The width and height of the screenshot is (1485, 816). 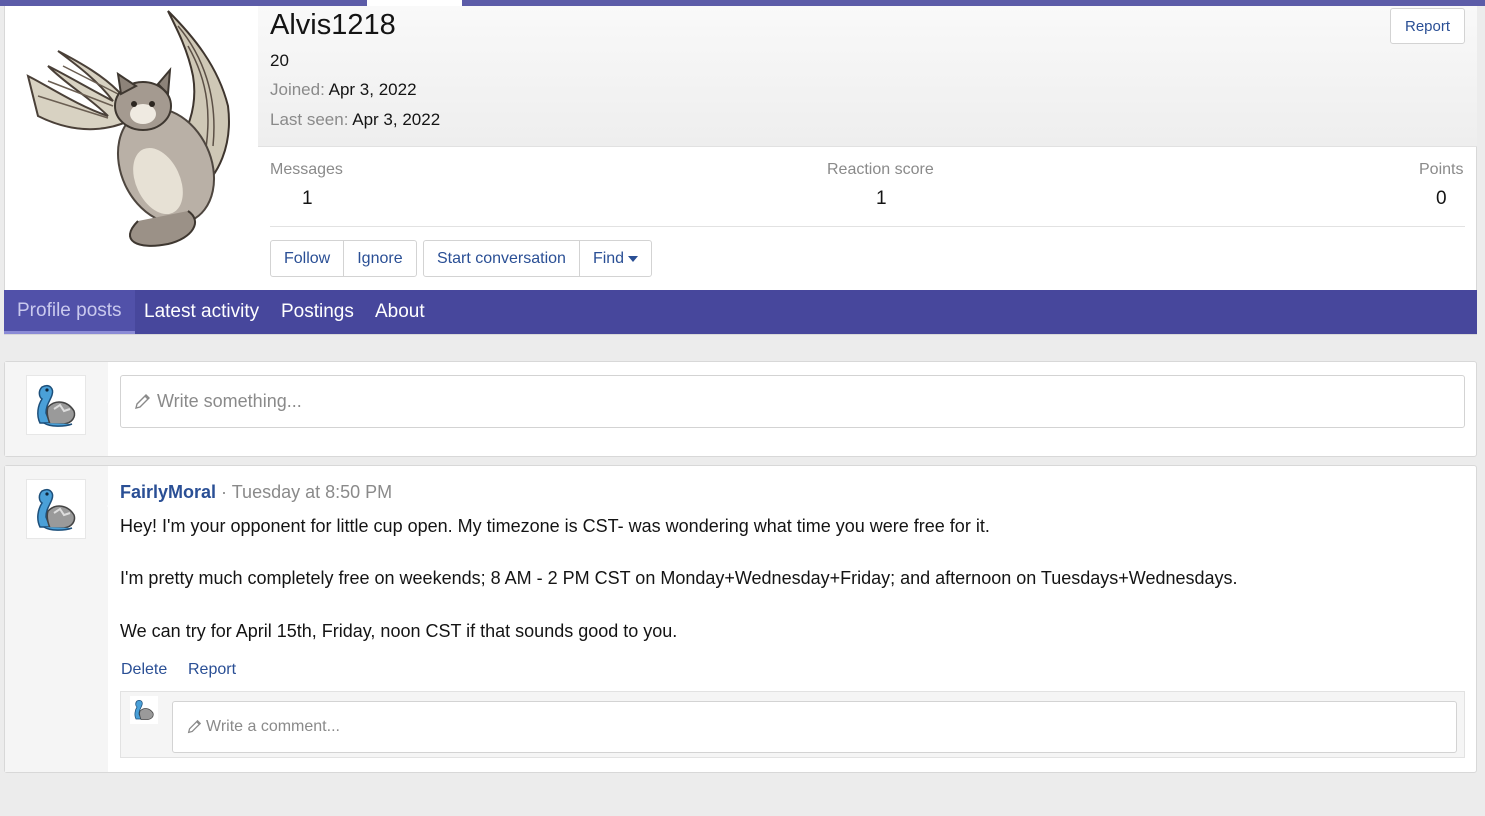 I want to click on ignore-button: Ignore, so click(x=379, y=258).